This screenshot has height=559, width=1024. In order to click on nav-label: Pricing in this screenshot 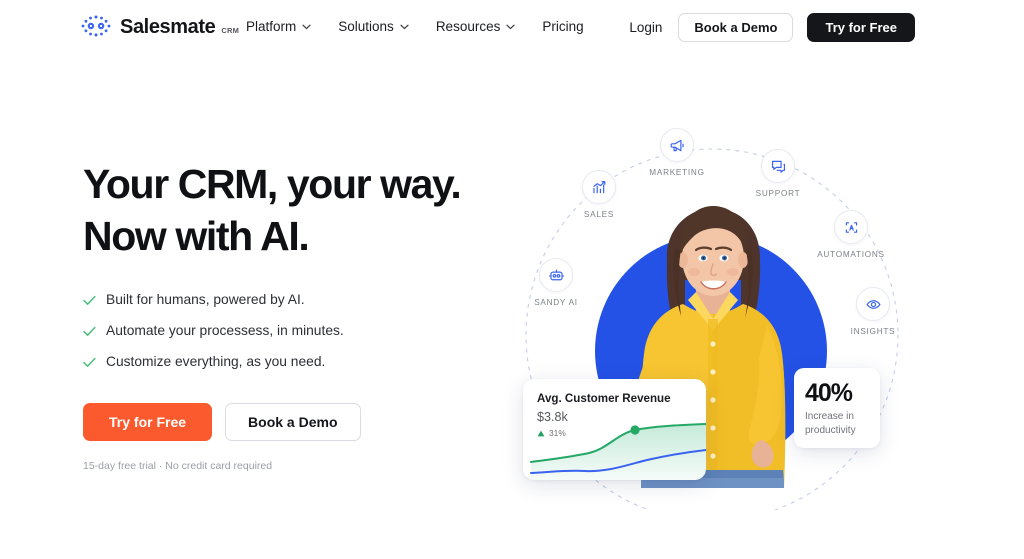, I will do `click(563, 26)`.